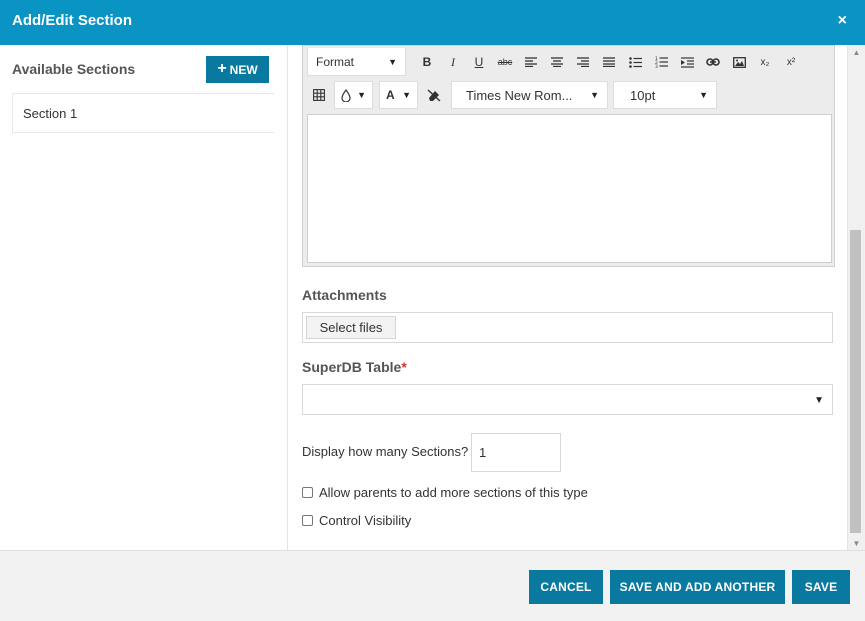 The width and height of the screenshot is (865, 621). What do you see at coordinates (404, 367) in the screenshot?
I see `required-asterisk: *` at bounding box center [404, 367].